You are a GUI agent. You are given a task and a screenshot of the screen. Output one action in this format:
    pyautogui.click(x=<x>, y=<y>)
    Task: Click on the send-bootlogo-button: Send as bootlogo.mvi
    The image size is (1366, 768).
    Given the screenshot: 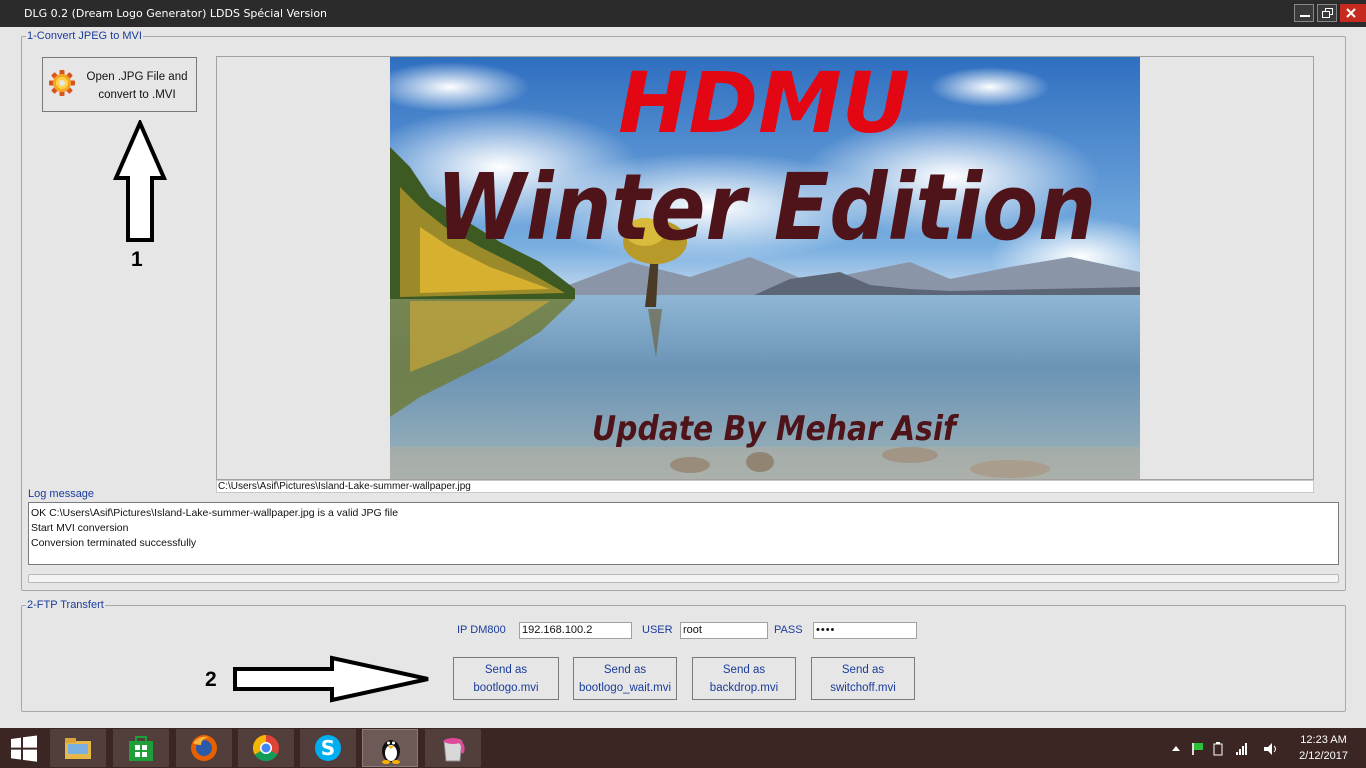 What is the action you would take?
    pyautogui.click(x=506, y=678)
    